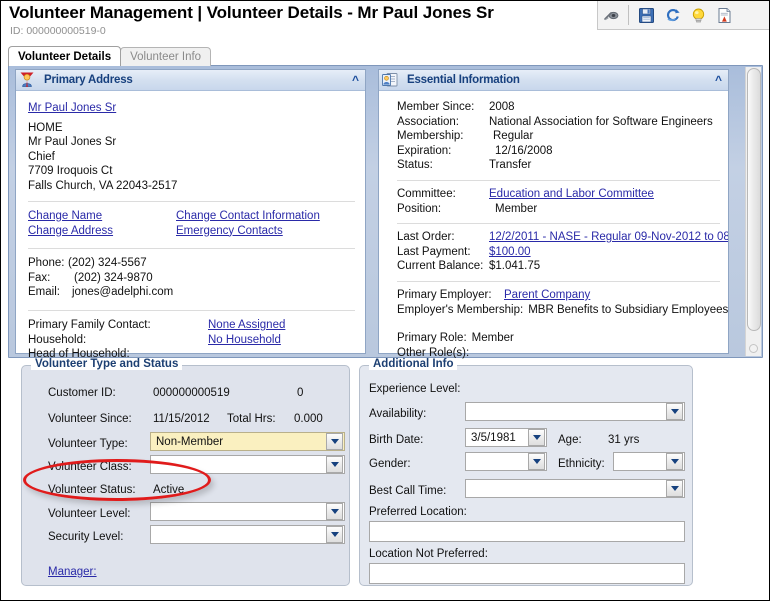 The height and width of the screenshot is (601, 770). Describe the element at coordinates (575, 488) in the screenshot. I see `best-call-time-dropdown` at that location.